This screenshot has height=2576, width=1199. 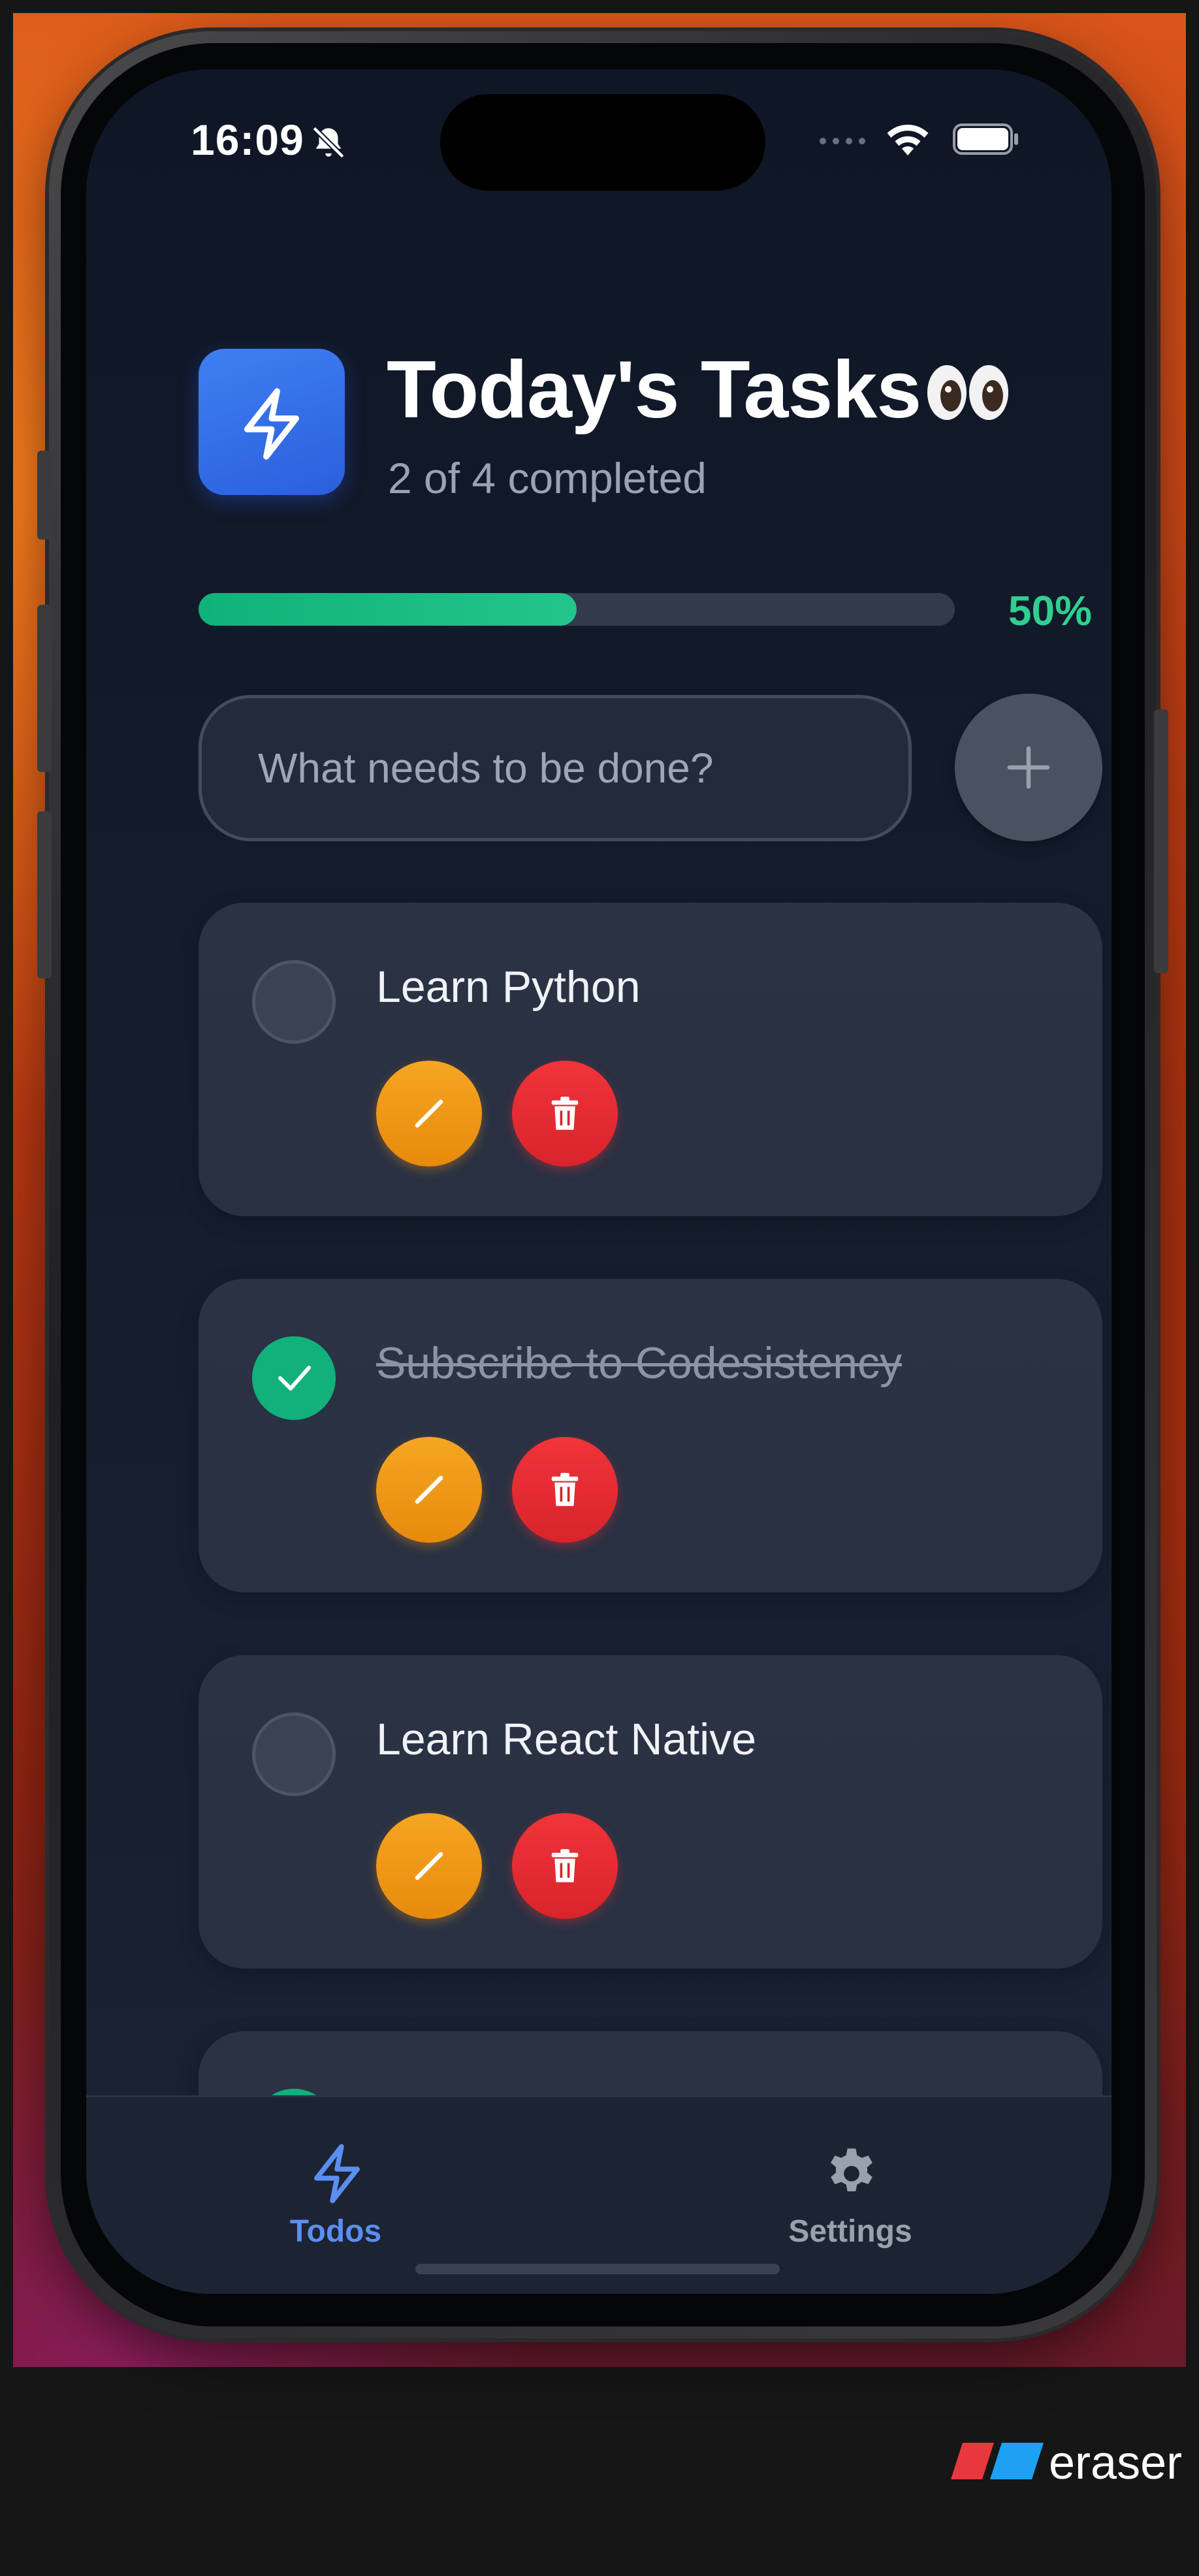 I want to click on plus-icon, so click(x=1028, y=768).